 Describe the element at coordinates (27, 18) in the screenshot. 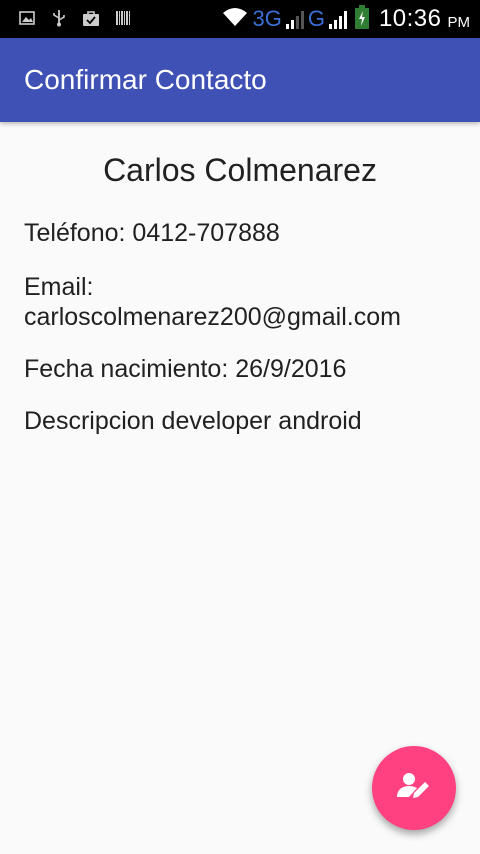

I see `image-icon` at that location.